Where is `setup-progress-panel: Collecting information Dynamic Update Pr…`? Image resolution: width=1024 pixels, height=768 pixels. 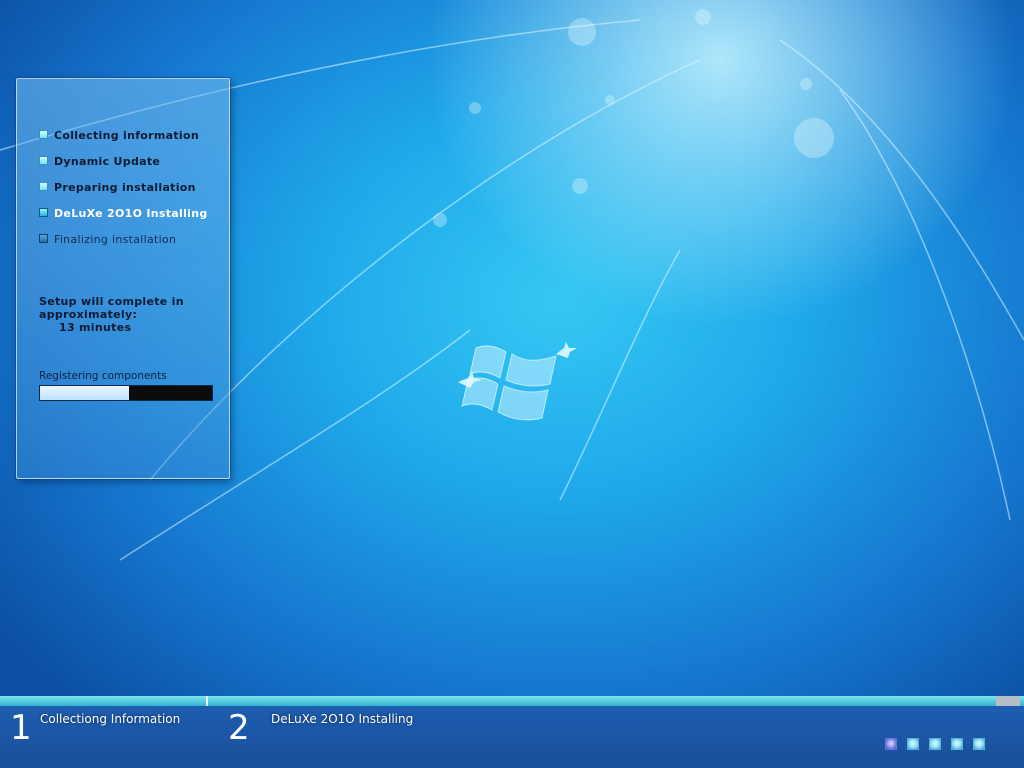 setup-progress-panel: Collecting information Dynamic Update Pr… is located at coordinates (123, 278).